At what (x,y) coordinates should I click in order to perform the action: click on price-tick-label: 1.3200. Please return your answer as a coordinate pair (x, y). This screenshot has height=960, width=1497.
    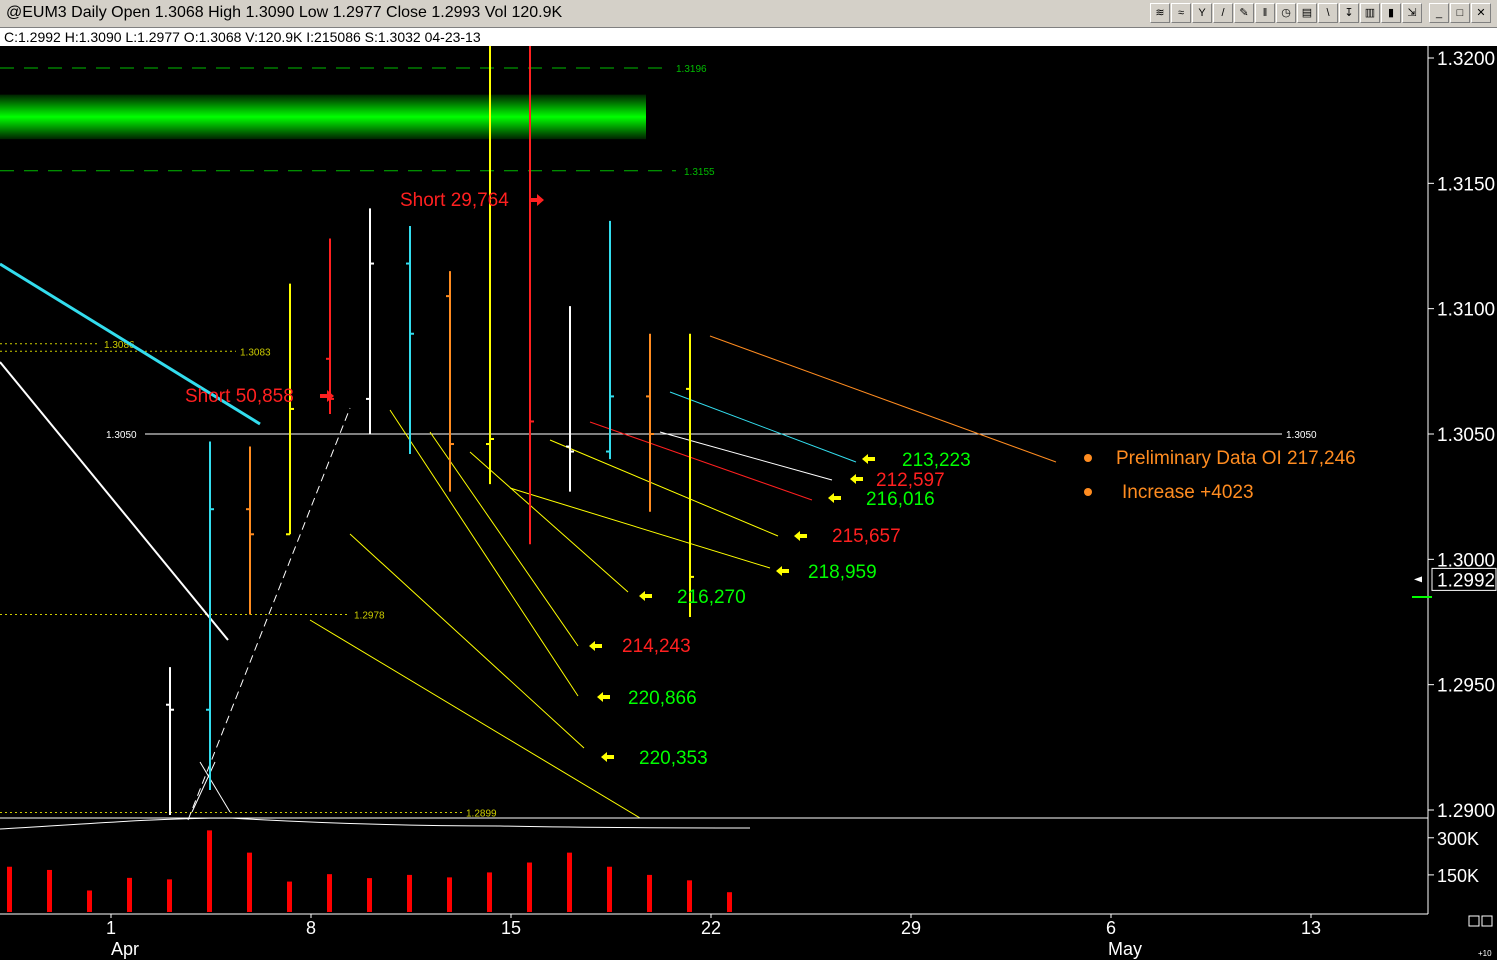
    Looking at the image, I should click on (1466, 59).